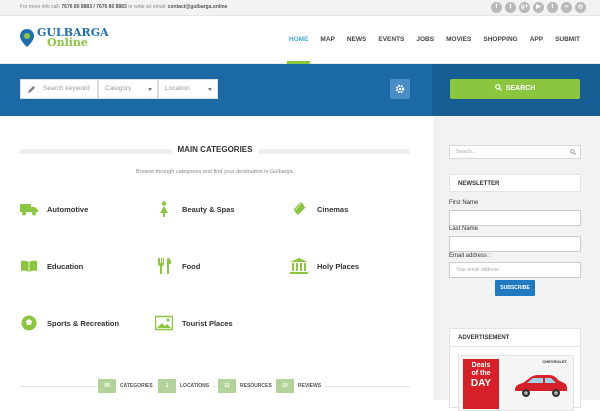 This screenshot has height=411, width=600. Describe the element at coordinates (198, 7) in the screenshot. I see `contact-email: contact@gulbarga.online` at that location.